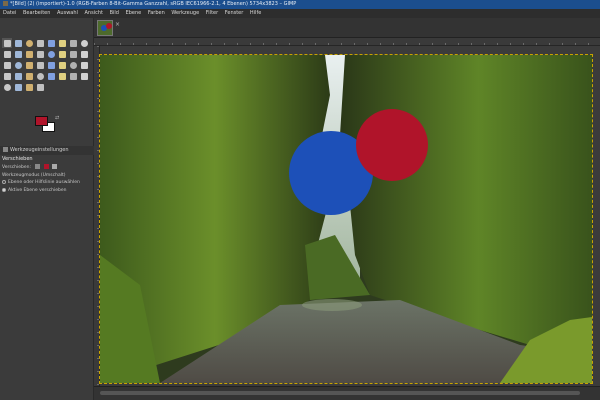 This screenshot has height=400, width=600. What do you see at coordinates (105, 28) in the screenshot?
I see `image-tab-thumbnail` at bounding box center [105, 28].